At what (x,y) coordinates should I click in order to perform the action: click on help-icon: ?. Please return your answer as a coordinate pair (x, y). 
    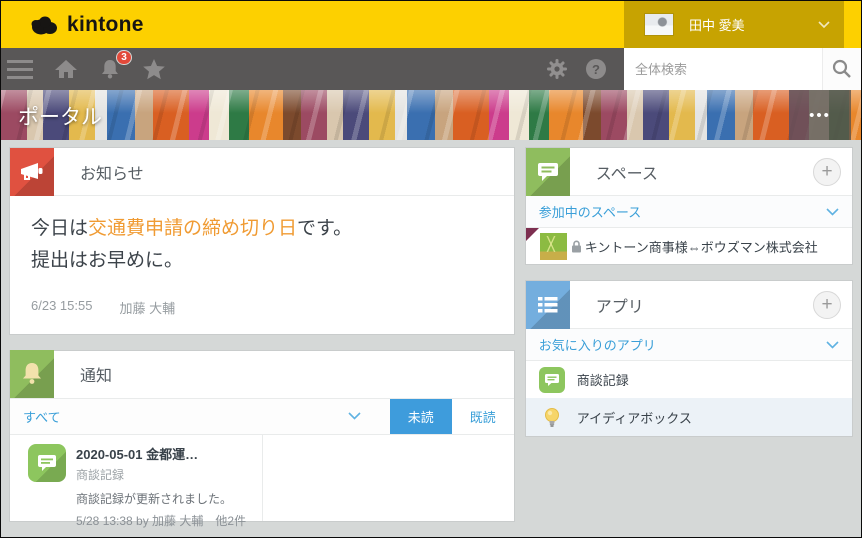
    Looking at the image, I should click on (596, 69).